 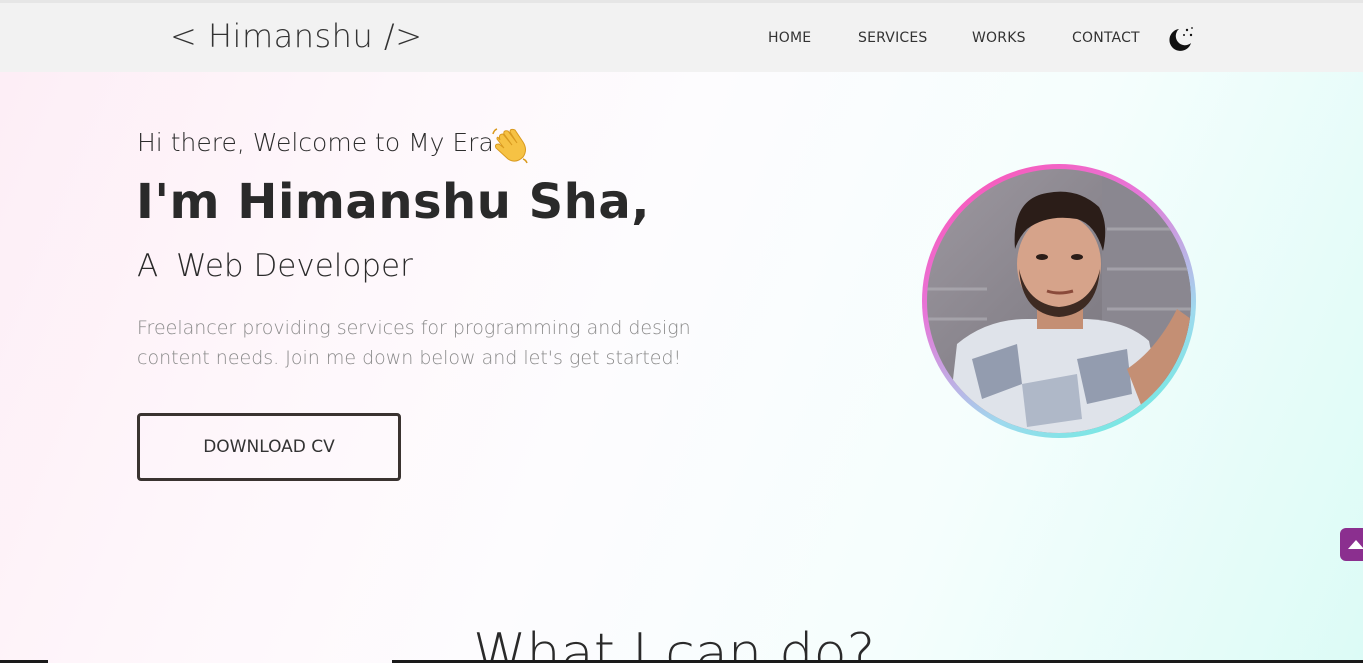 I want to click on nav-home: HOME, so click(x=789, y=38).